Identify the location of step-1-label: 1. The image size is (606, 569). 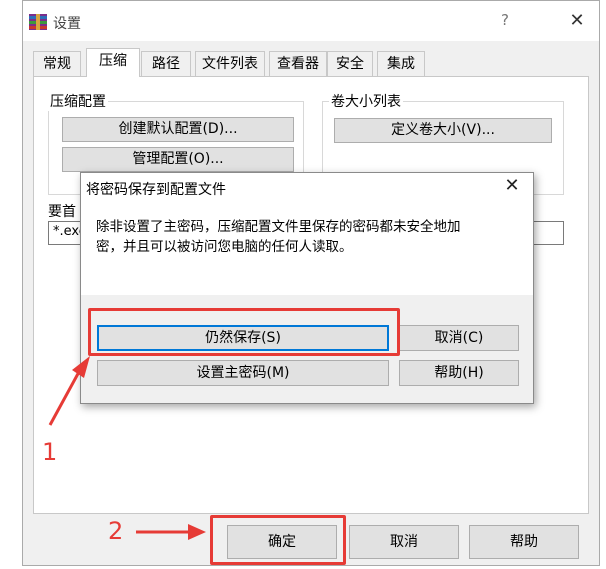
(50, 452).